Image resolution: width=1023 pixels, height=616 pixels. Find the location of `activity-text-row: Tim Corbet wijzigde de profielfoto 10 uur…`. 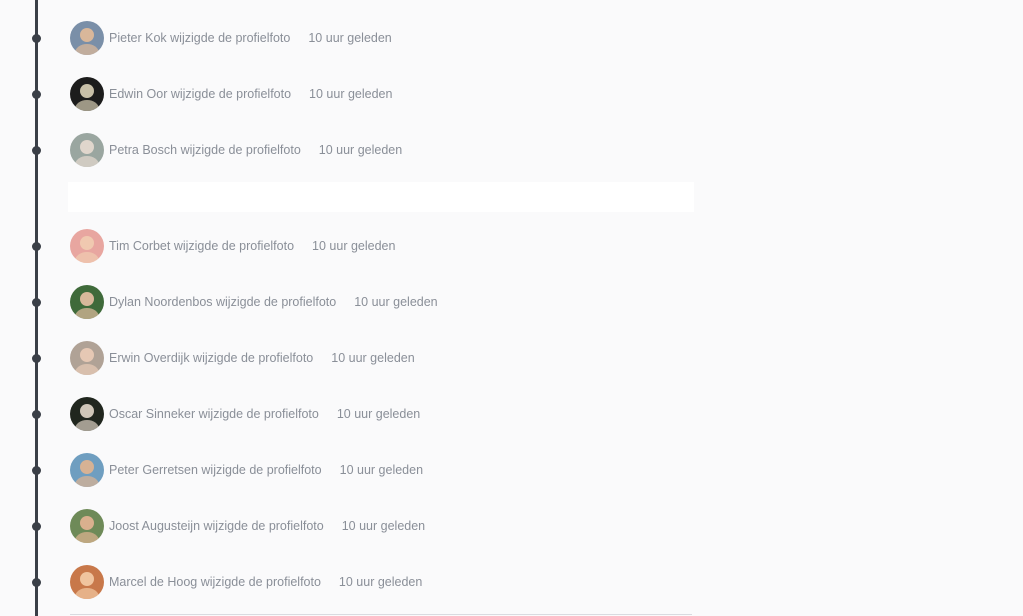

activity-text-row: Tim Corbet wijzigde de profielfoto 10 uur… is located at coordinates (252, 246).